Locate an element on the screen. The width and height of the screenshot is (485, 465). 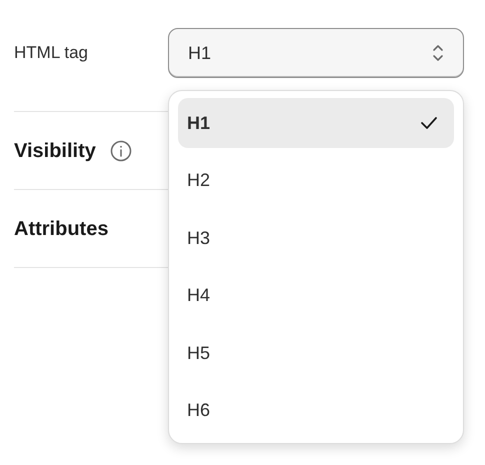
menu-item: H1 is located at coordinates (316, 123).